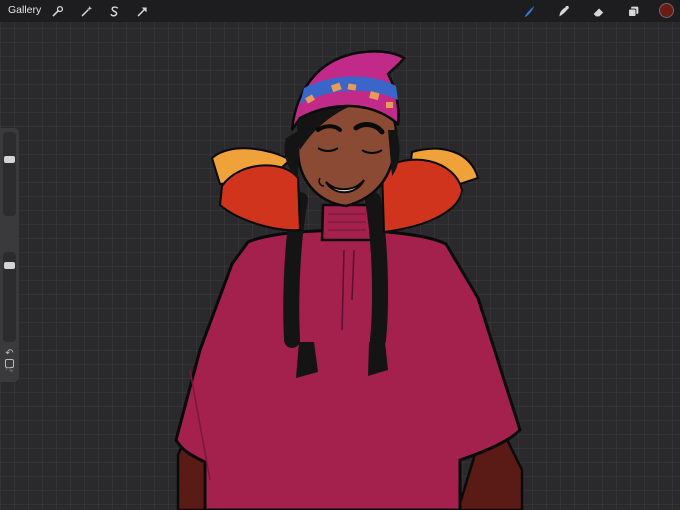 This screenshot has height=510, width=680. I want to click on layers-icon, so click(633, 11).